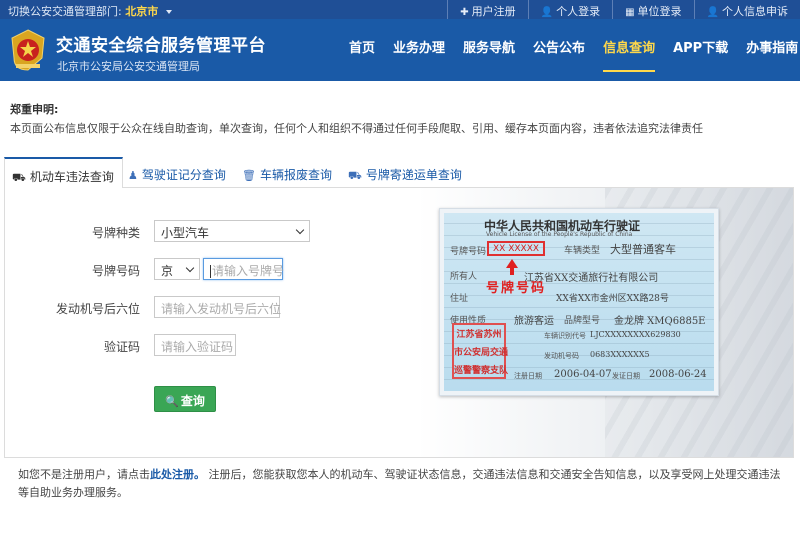 The image size is (800, 549). Describe the element at coordinates (362, 50) in the screenshot. I see `nav-home: 首页` at that location.